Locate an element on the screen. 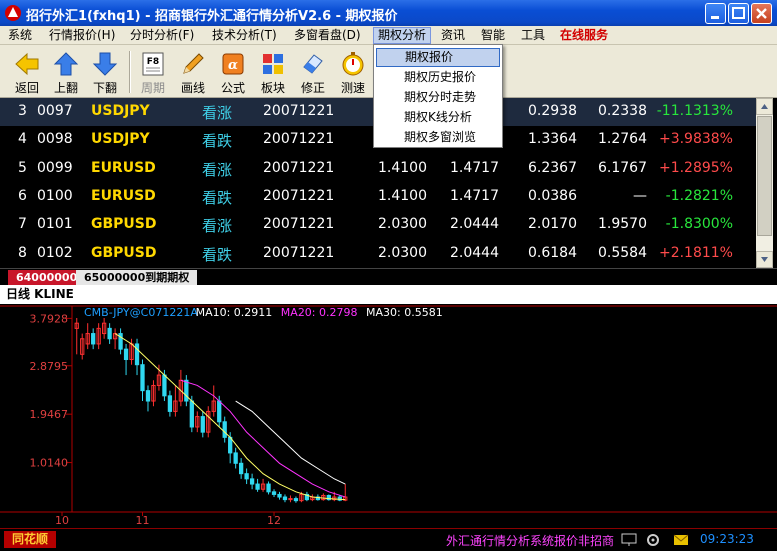 The width and height of the screenshot is (777, 551). f8-key-icon: F8 is located at coordinates (153, 64).